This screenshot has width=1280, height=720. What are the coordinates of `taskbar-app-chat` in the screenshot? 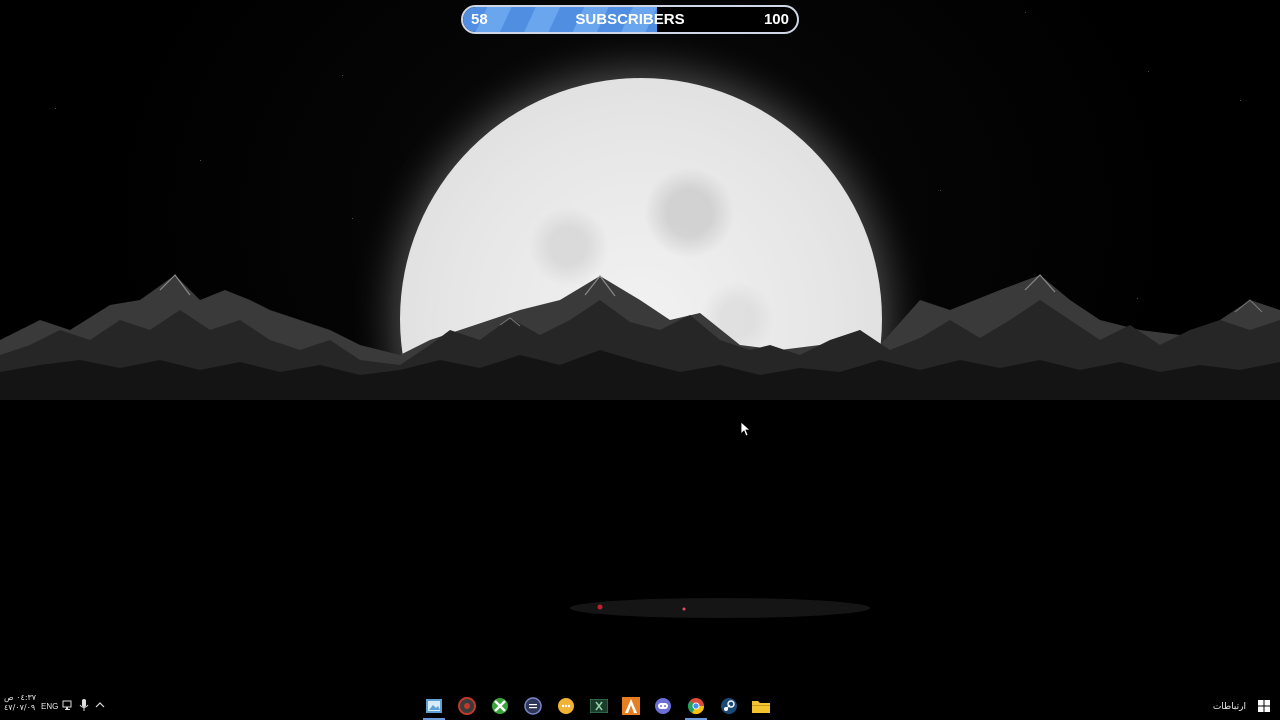 It's located at (566, 706).